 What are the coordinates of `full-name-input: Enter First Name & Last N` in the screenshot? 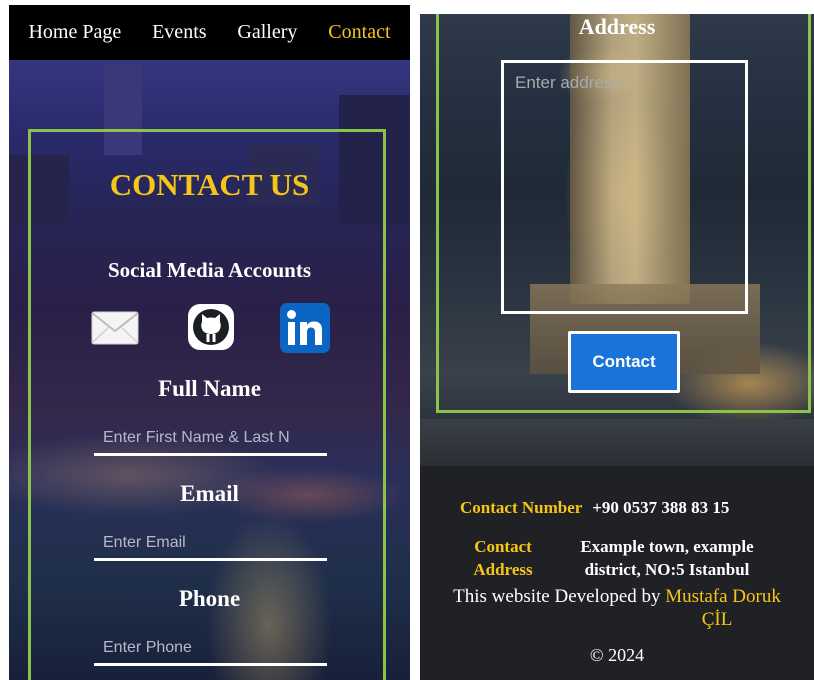 It's located at (210, 439).